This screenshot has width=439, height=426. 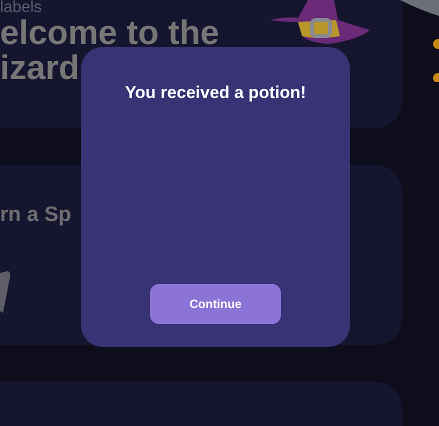 I want to click on card-caption: labels, so click(x=21, y=8).